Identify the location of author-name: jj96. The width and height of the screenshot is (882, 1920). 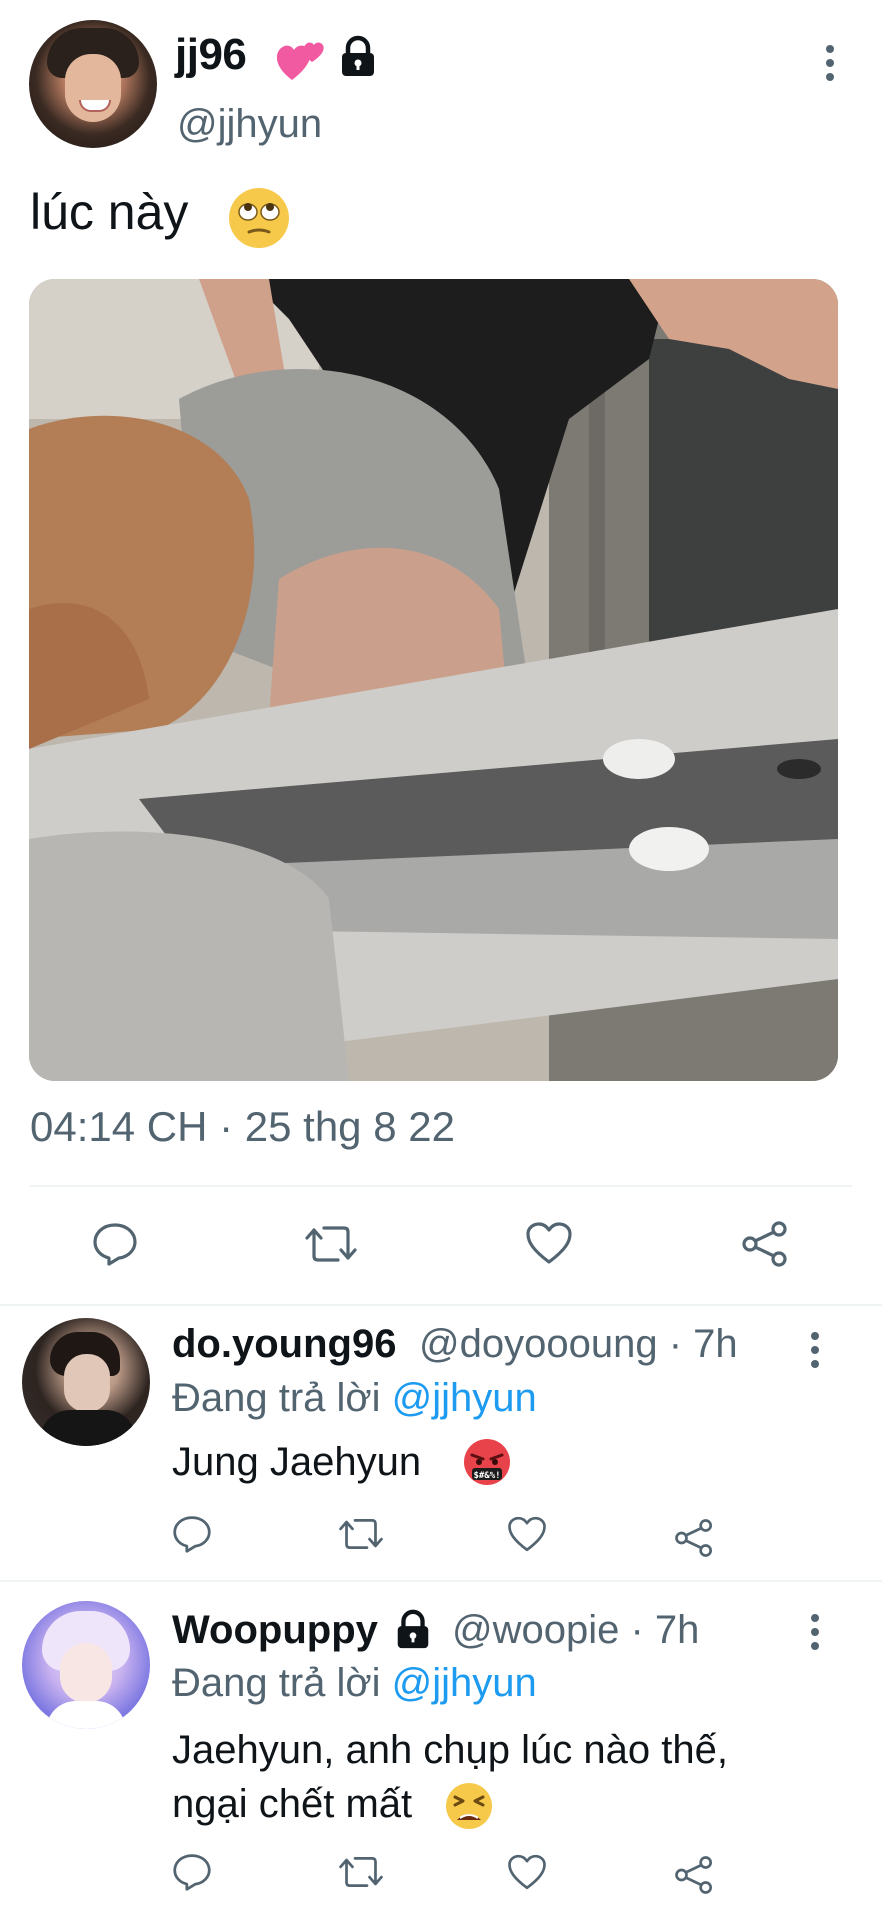
(211, 55).